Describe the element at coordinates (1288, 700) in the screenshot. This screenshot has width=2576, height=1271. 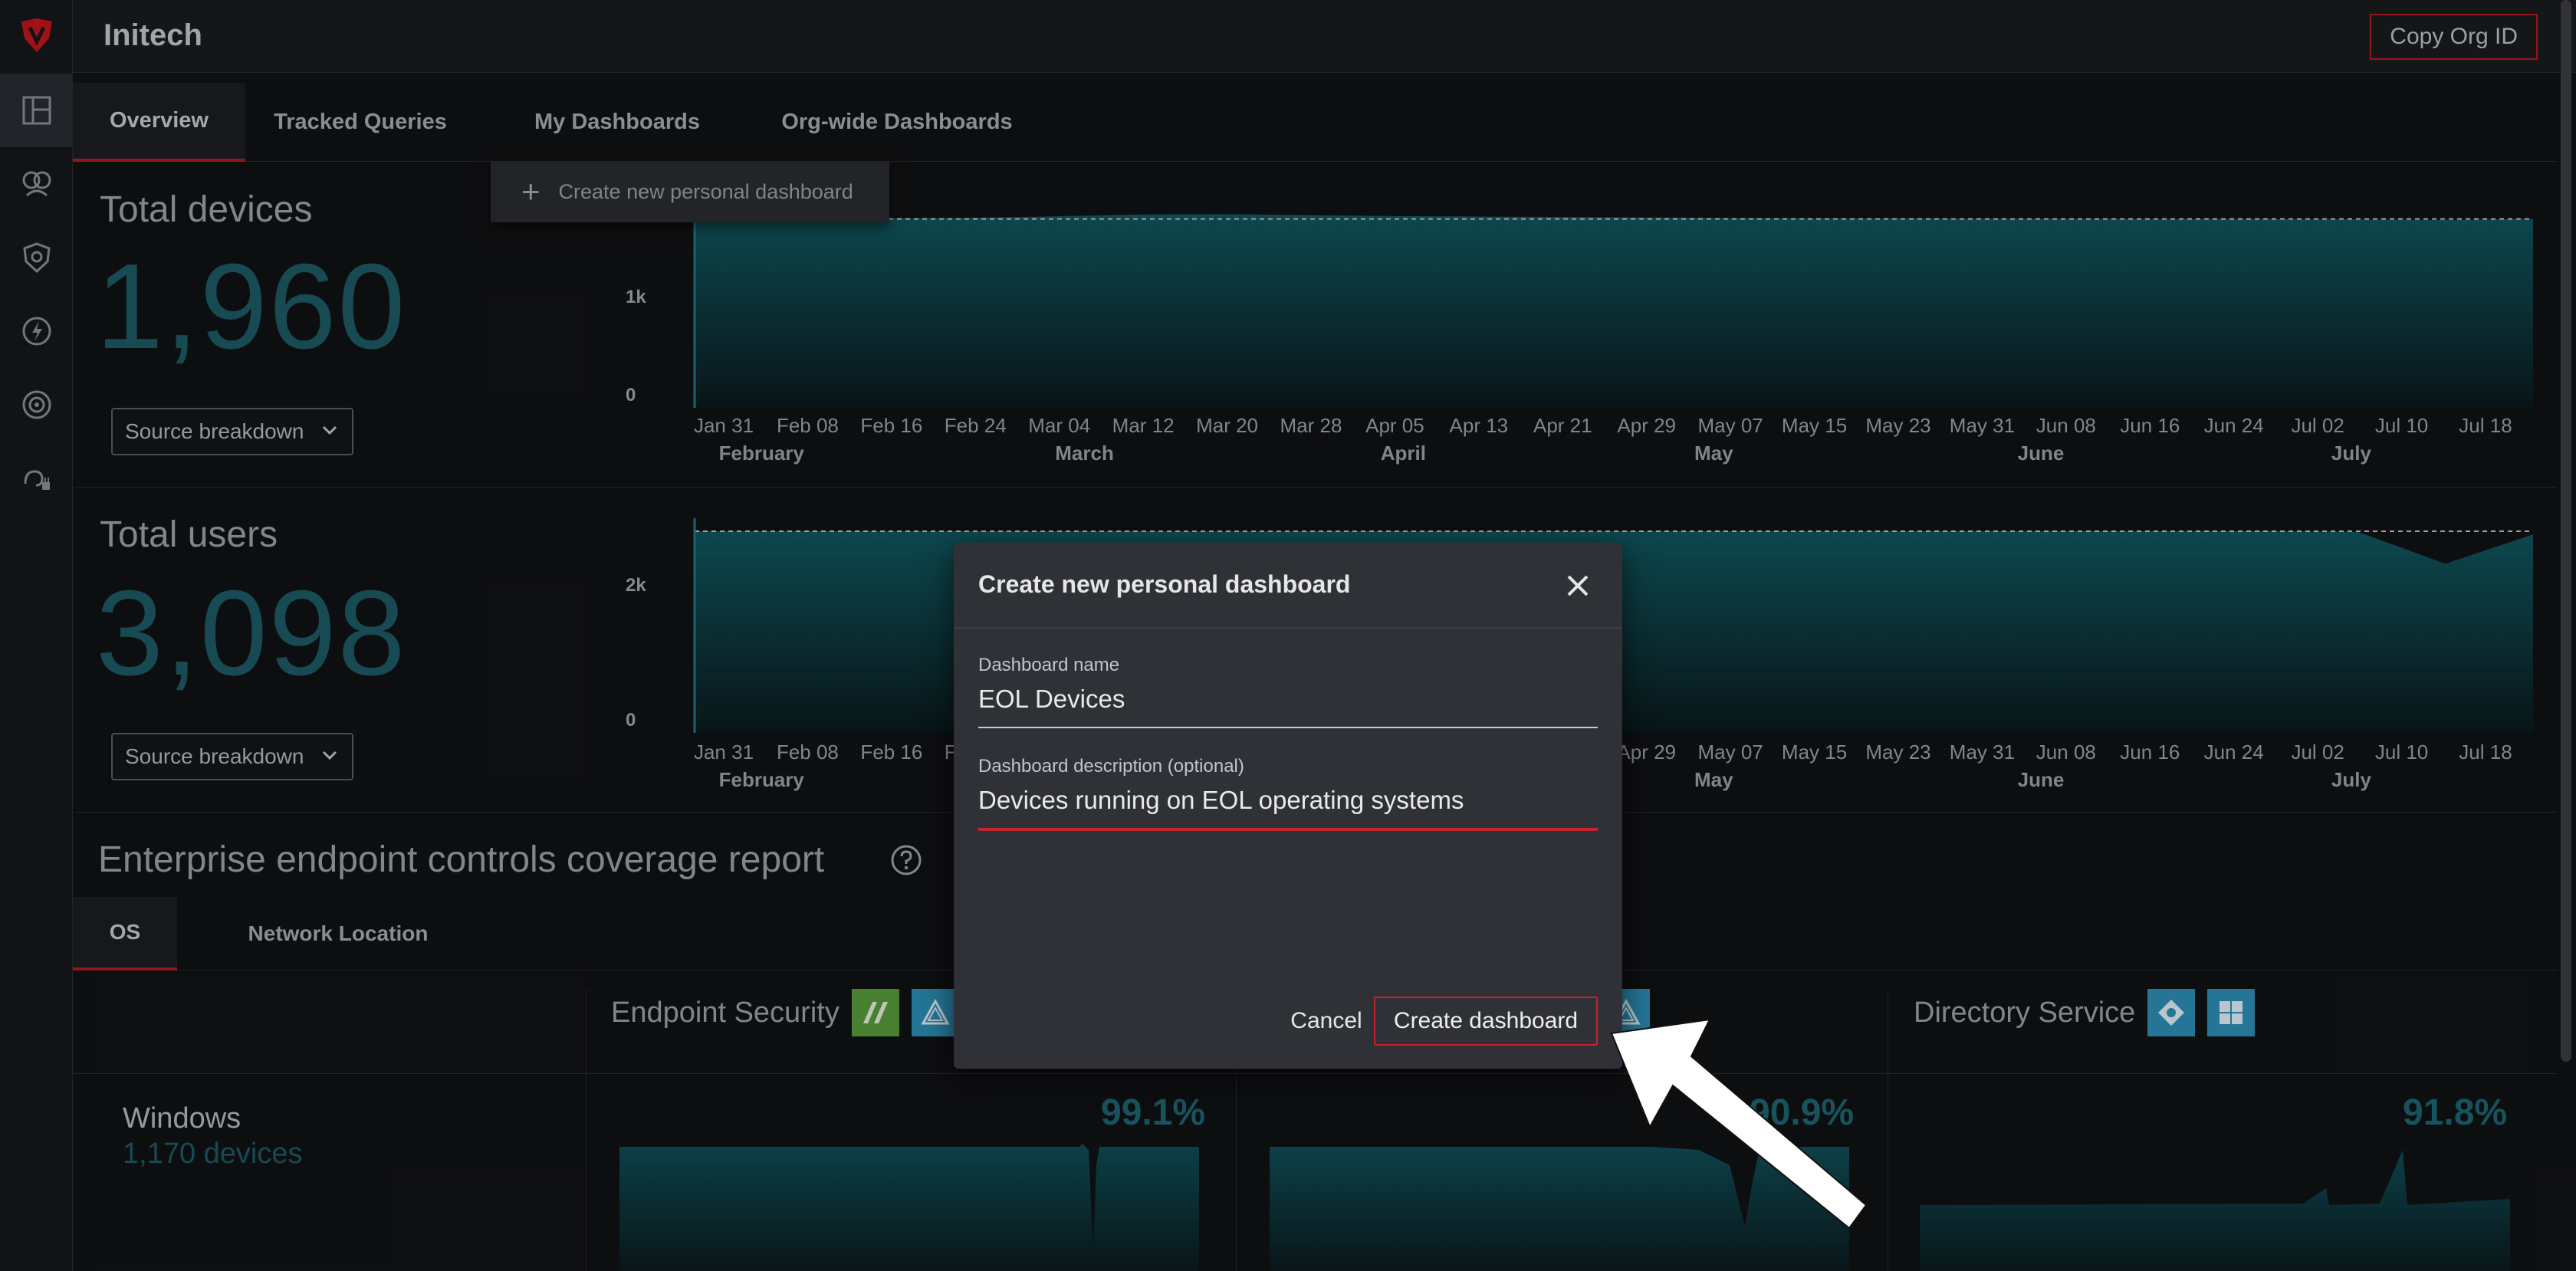
I see `dashboard-name-input` at that location.